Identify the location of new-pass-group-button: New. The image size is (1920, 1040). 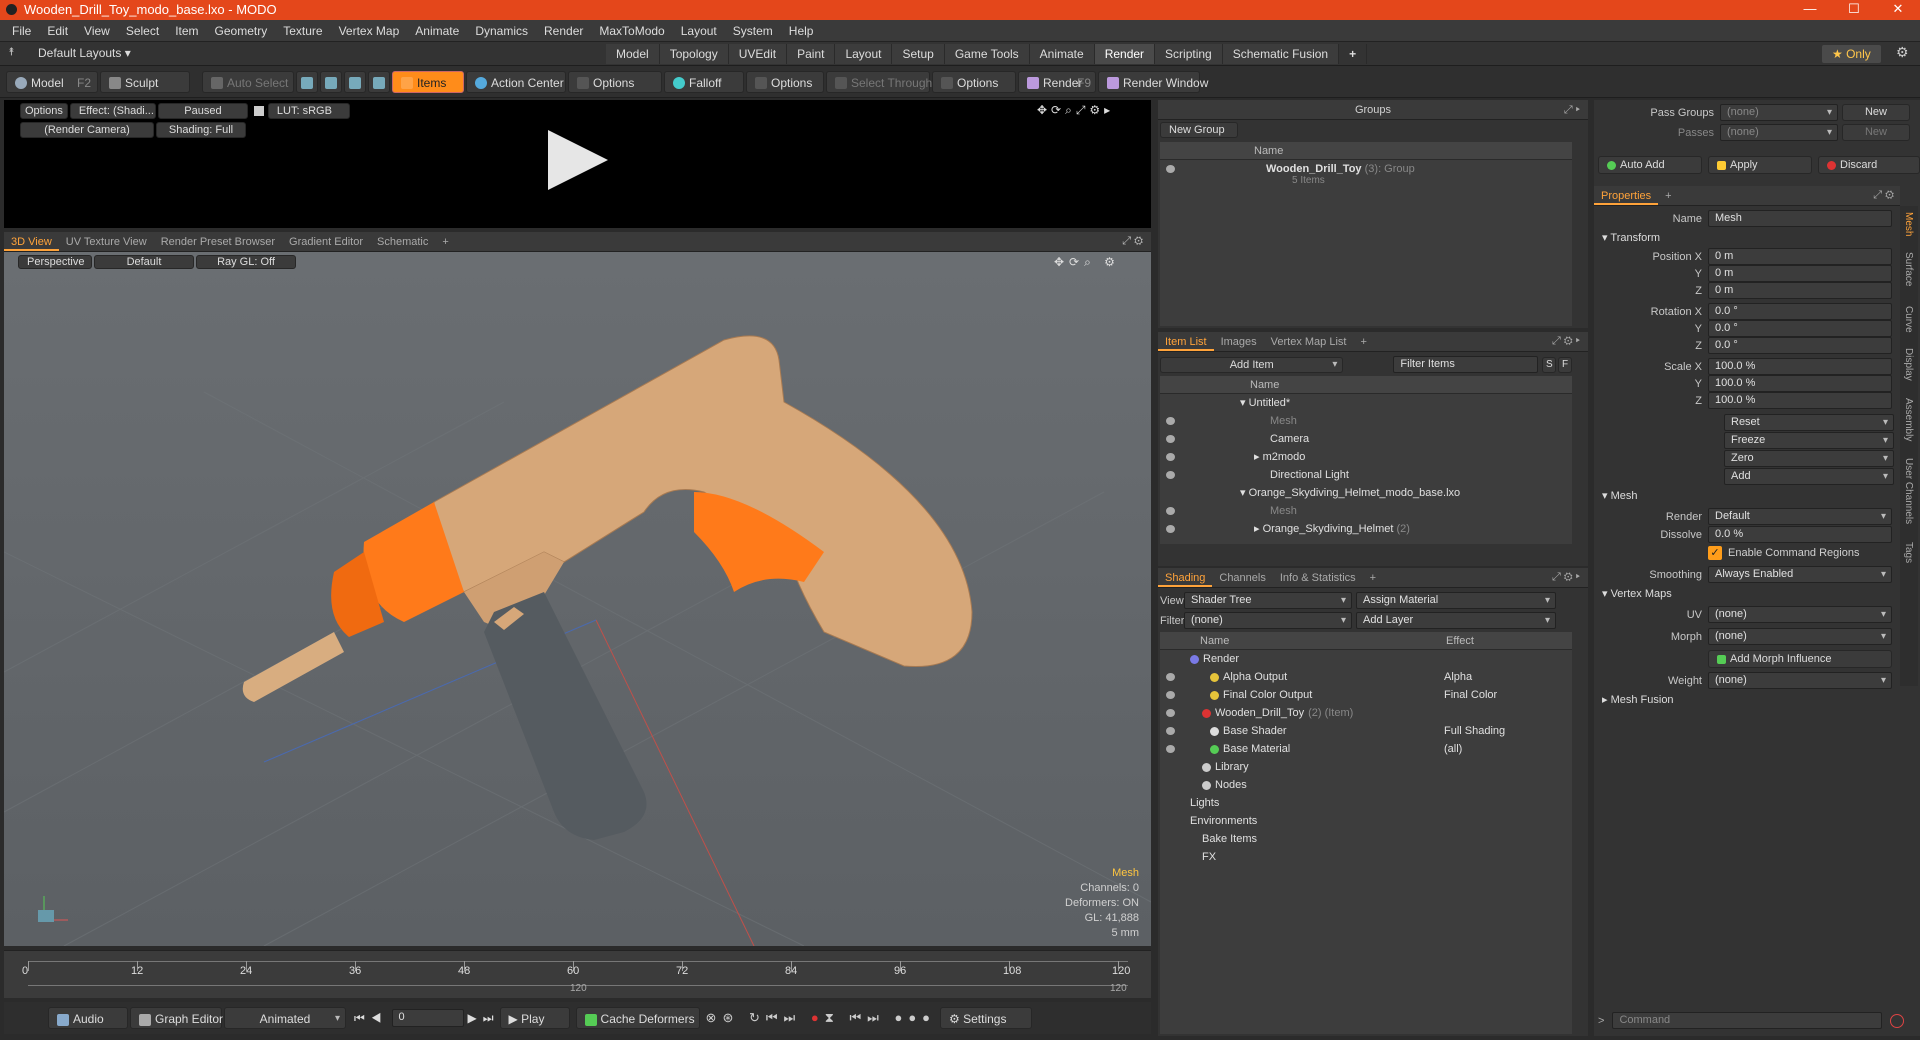
(1876, 112).